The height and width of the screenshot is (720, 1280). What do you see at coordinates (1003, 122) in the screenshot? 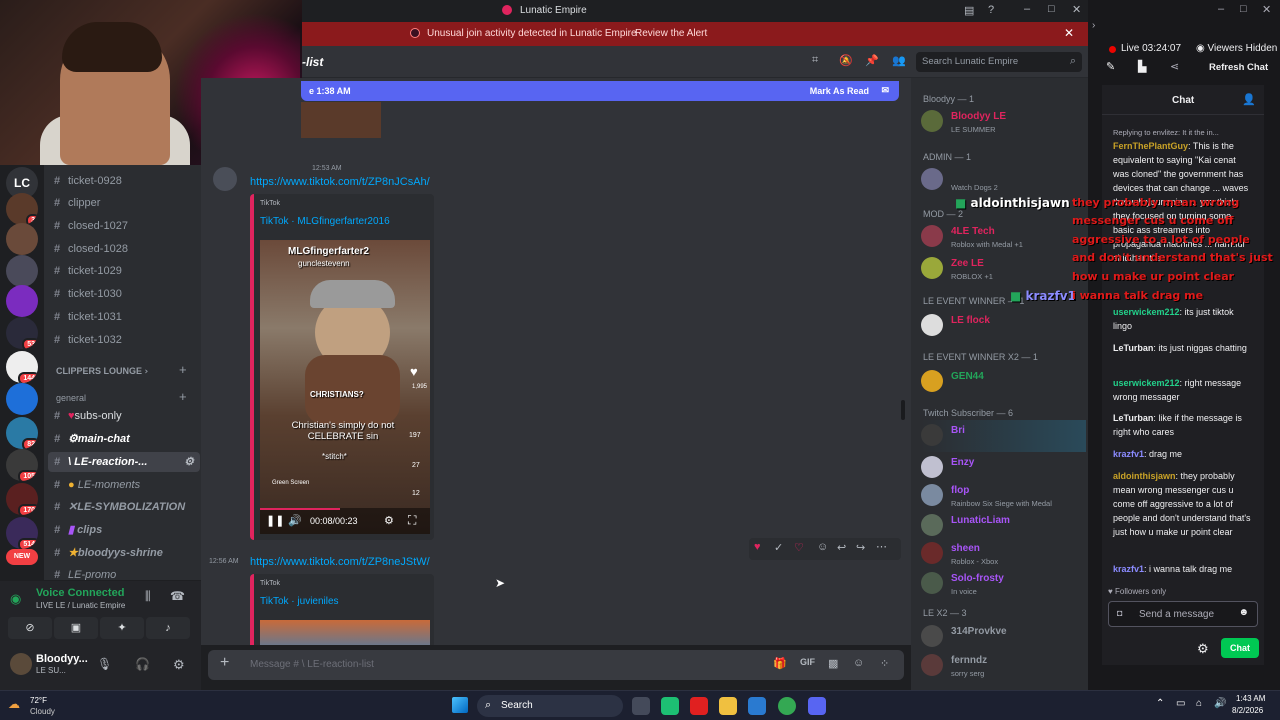
I see `member-item: Bloodyy LE LE SUMMER` at bounding box center [1003, 122].